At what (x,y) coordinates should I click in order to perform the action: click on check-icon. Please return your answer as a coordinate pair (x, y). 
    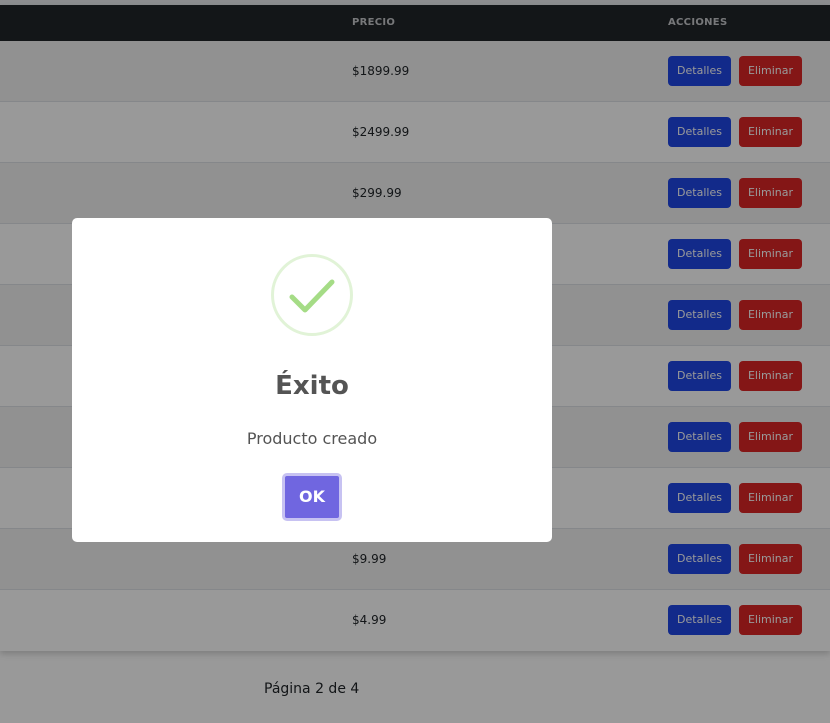
    Looking at the image, I should click on (312, 296).